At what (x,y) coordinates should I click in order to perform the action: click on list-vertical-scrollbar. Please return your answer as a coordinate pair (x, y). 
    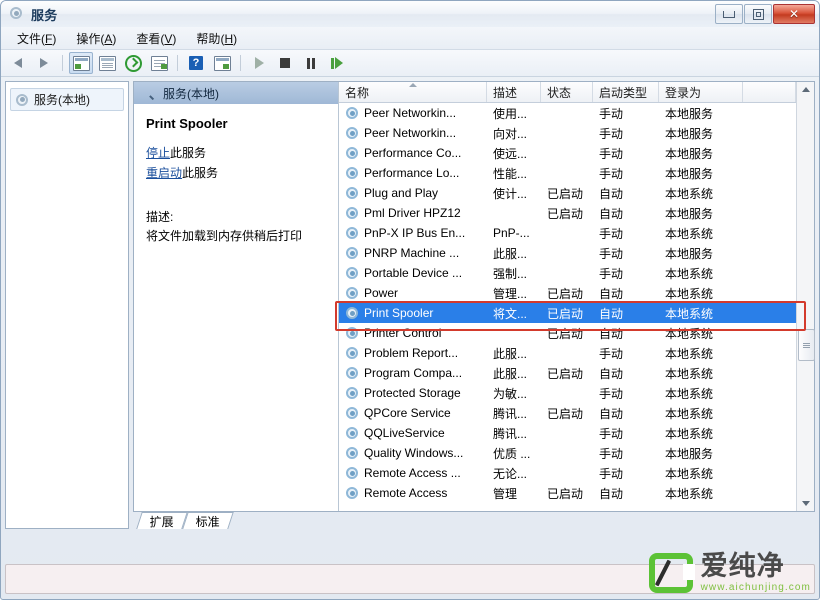
    Looking at the image, I should click on (805, 296).